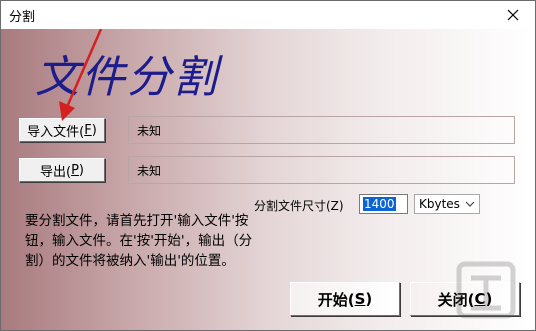 Image resolution: width=536 pixels, height=331 pixels. I want to click on import-file-value: 未知, so click(149, 130).